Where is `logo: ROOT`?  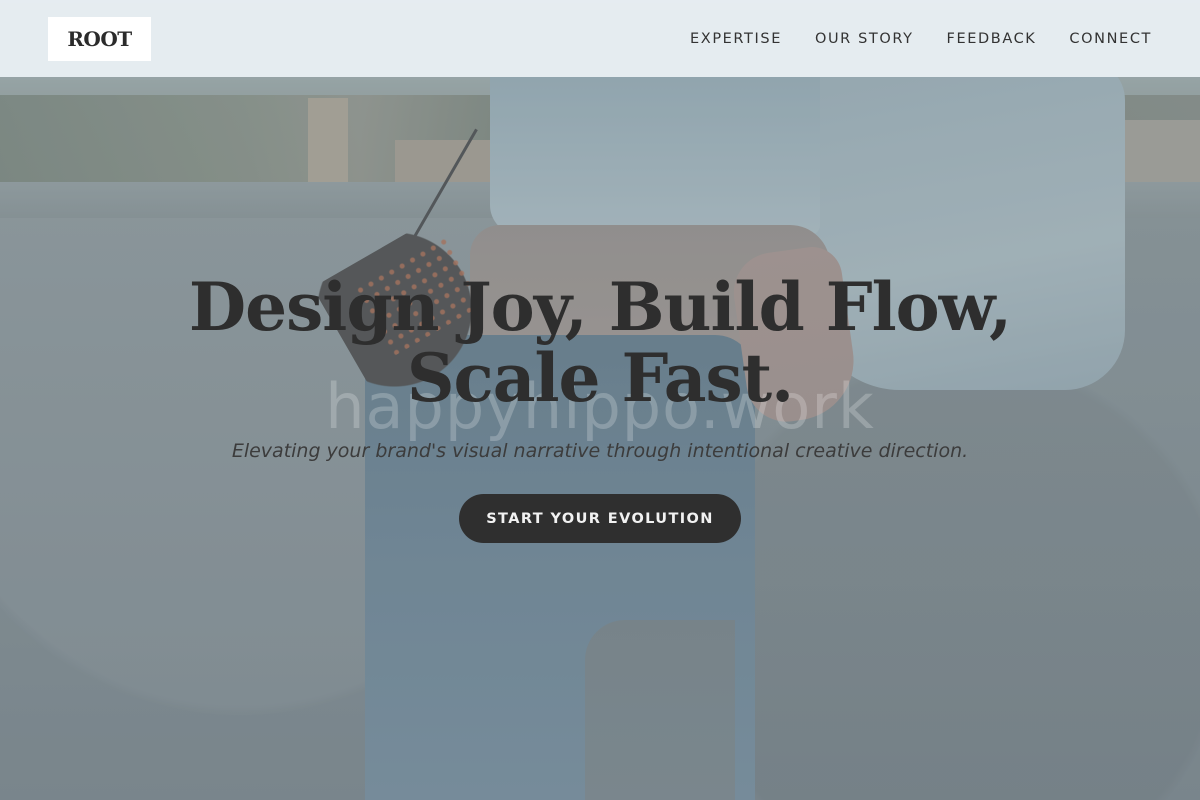
logo: ROOT is located at coordinates (99, 38).